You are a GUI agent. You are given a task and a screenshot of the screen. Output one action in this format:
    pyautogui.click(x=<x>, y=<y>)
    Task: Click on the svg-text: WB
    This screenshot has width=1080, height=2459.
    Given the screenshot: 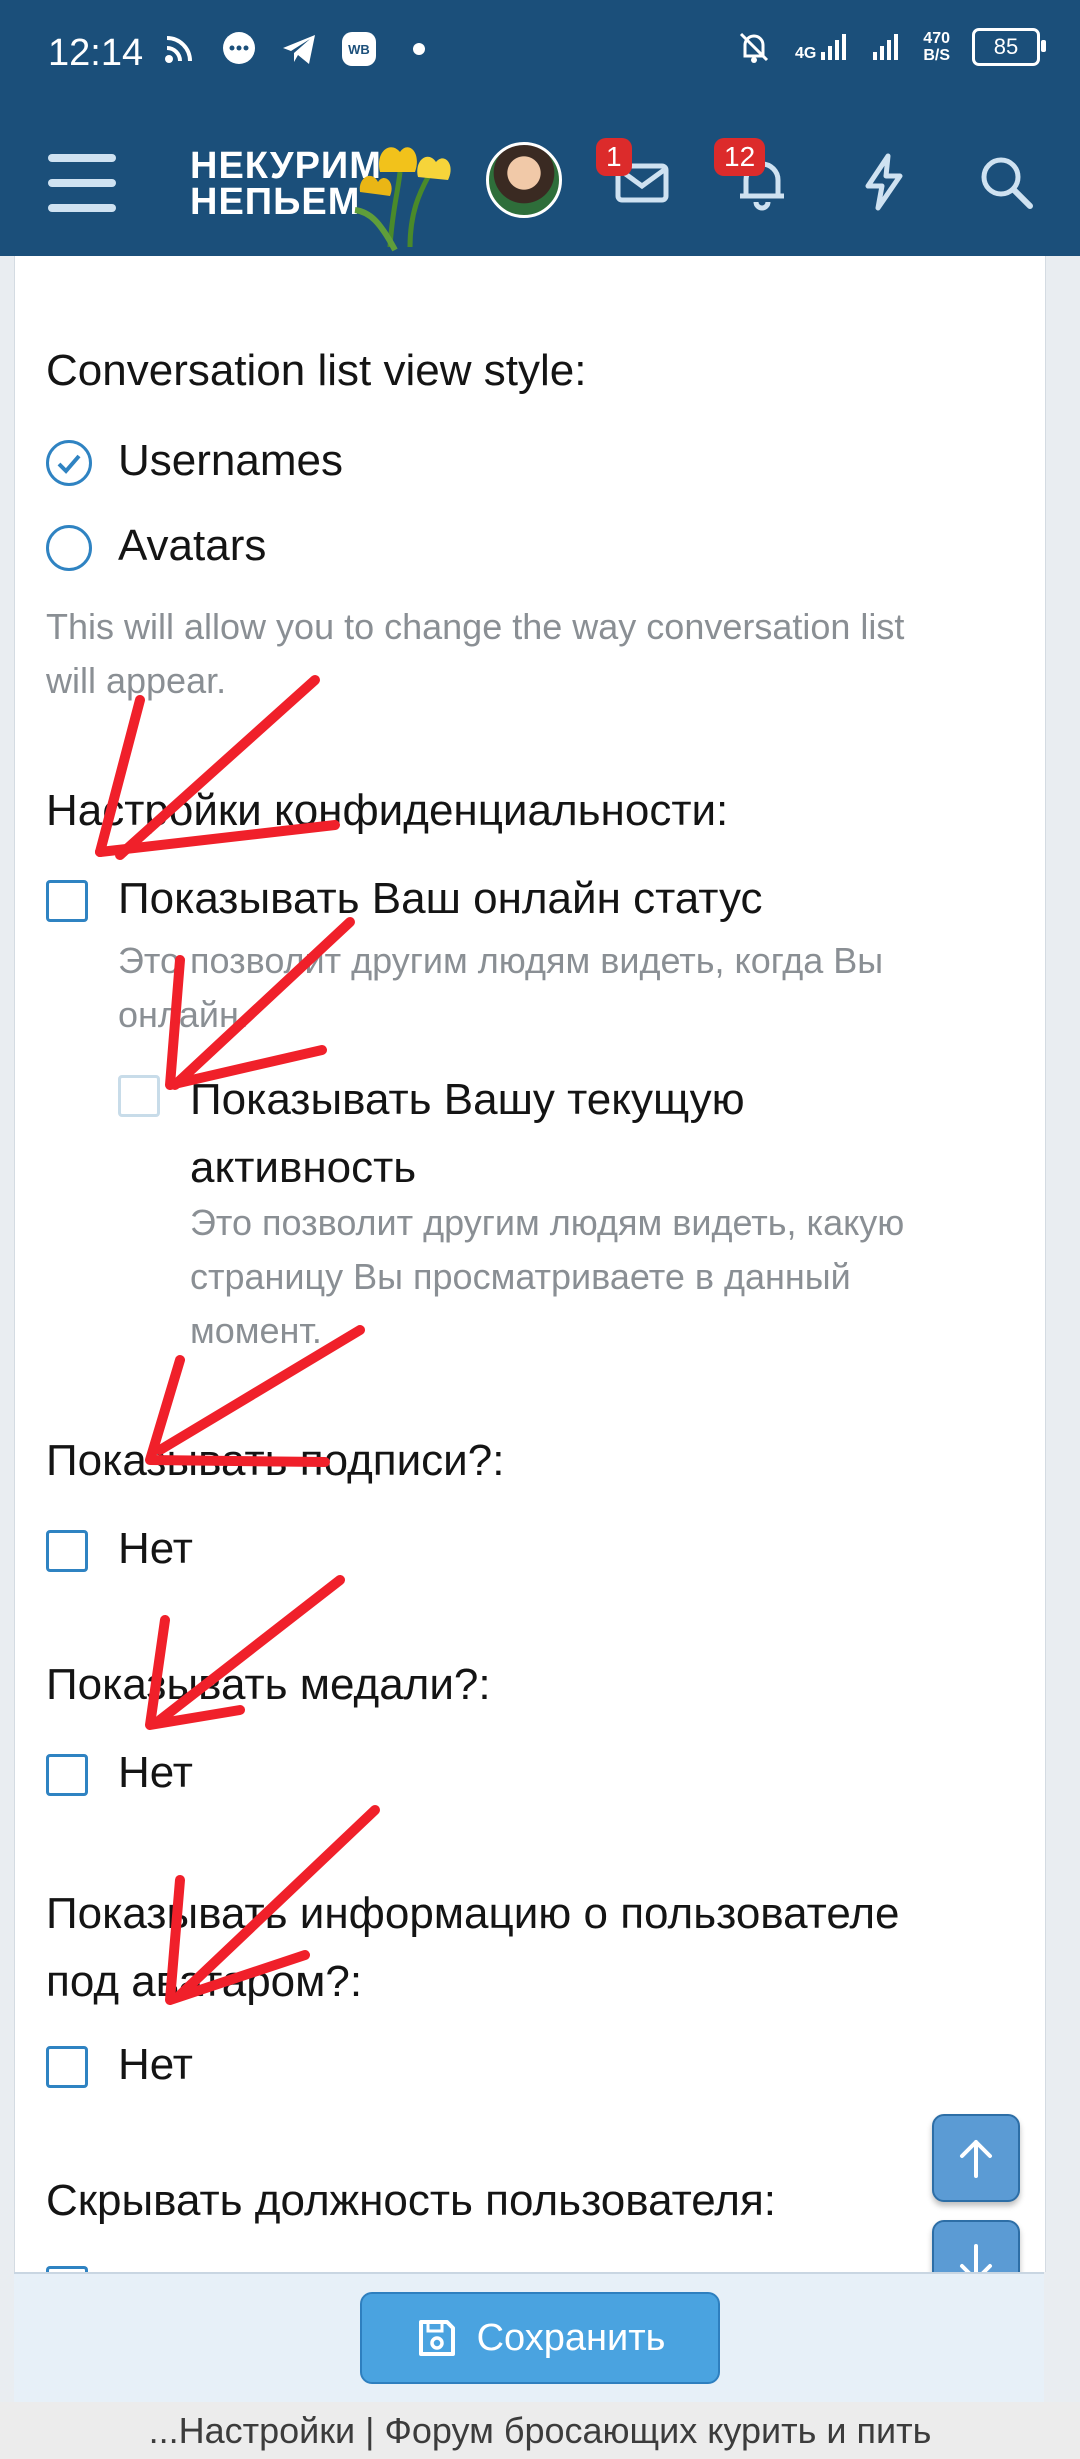 What is the action you would take?
    pyautogui.click(x=359, y=49)
    